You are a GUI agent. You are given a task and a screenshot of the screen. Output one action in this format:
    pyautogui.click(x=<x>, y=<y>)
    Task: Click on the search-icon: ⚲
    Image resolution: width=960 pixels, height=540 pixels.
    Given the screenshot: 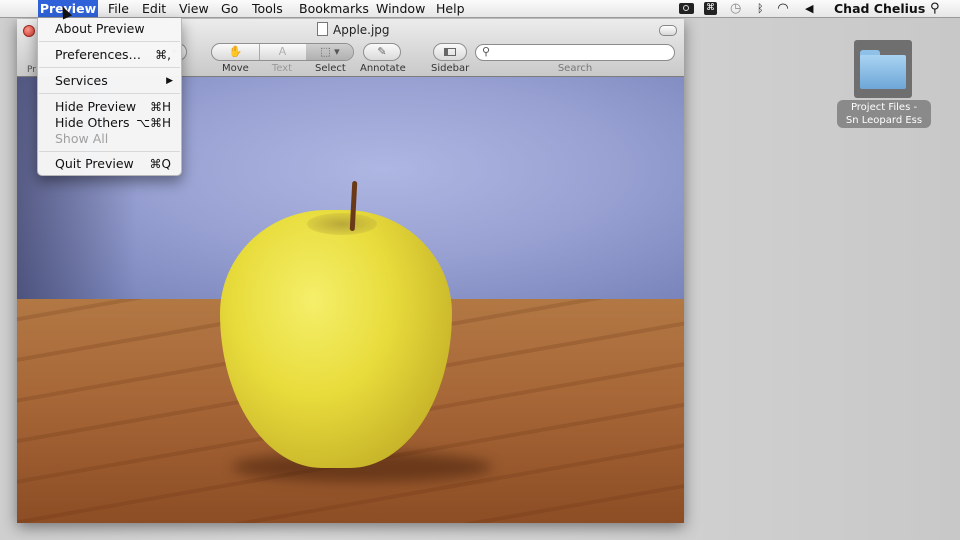 What is the action you would take?
    pyautogui.click(x=486, y=51)
    